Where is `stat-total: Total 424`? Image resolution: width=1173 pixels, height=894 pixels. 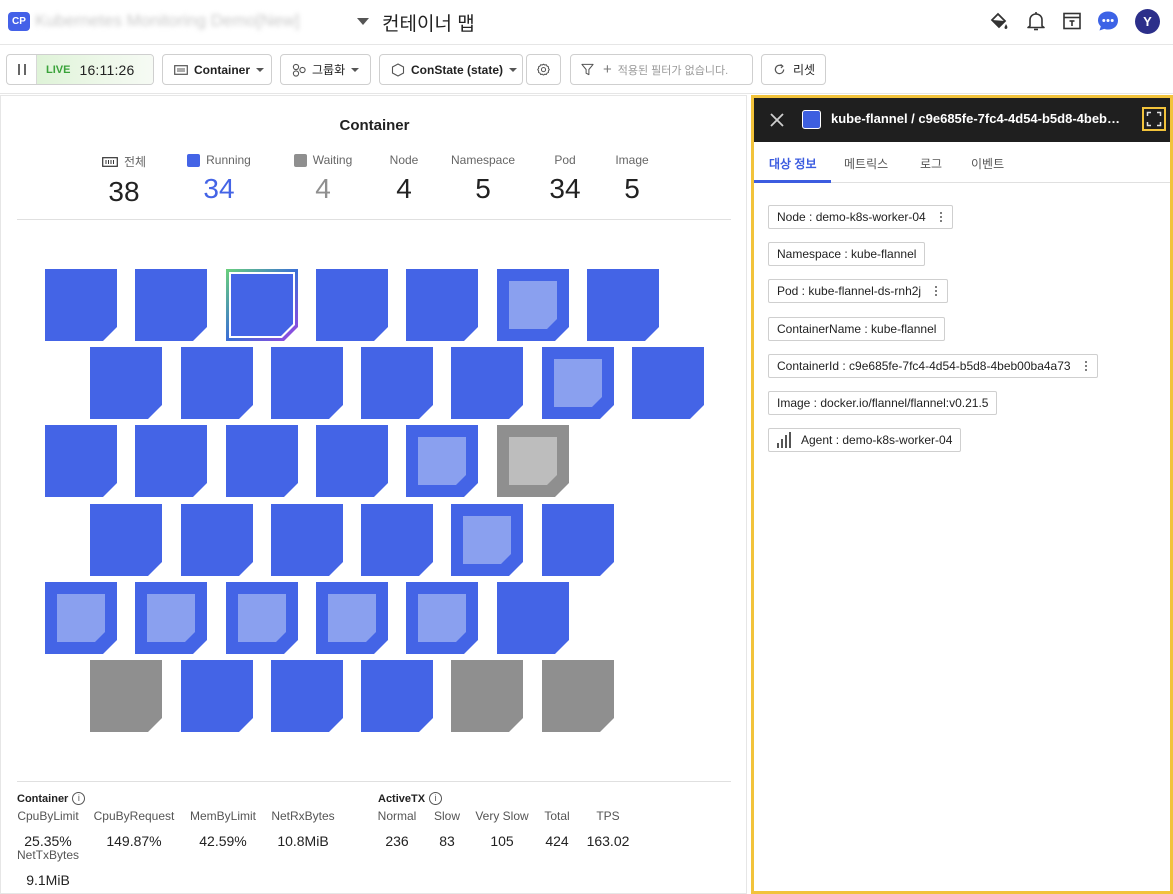
stat-total: Total 424 is located at coordinates (557, 829).